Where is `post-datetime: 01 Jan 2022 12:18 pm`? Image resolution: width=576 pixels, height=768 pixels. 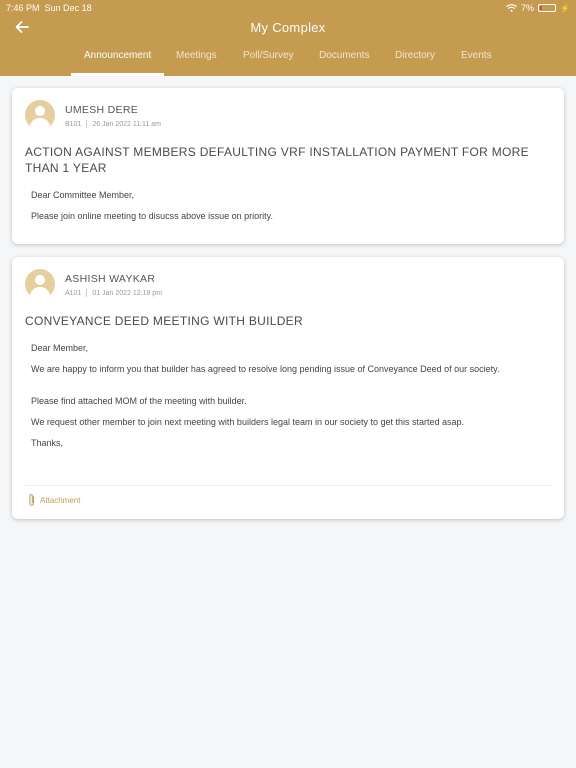
post-datetime: 01 Jan 2022 12:18 pm is located at coordinates (127, 293).